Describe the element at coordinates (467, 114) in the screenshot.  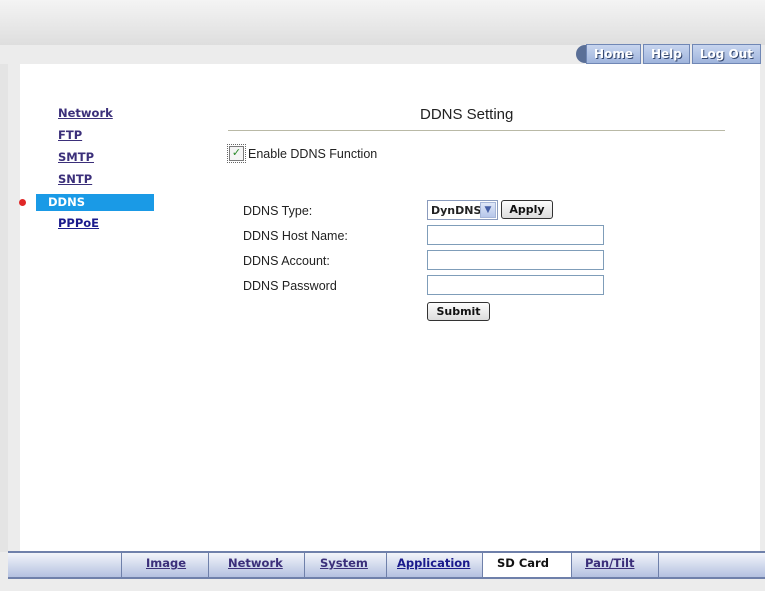
I see `page-title: DDNS Setting` at that location.